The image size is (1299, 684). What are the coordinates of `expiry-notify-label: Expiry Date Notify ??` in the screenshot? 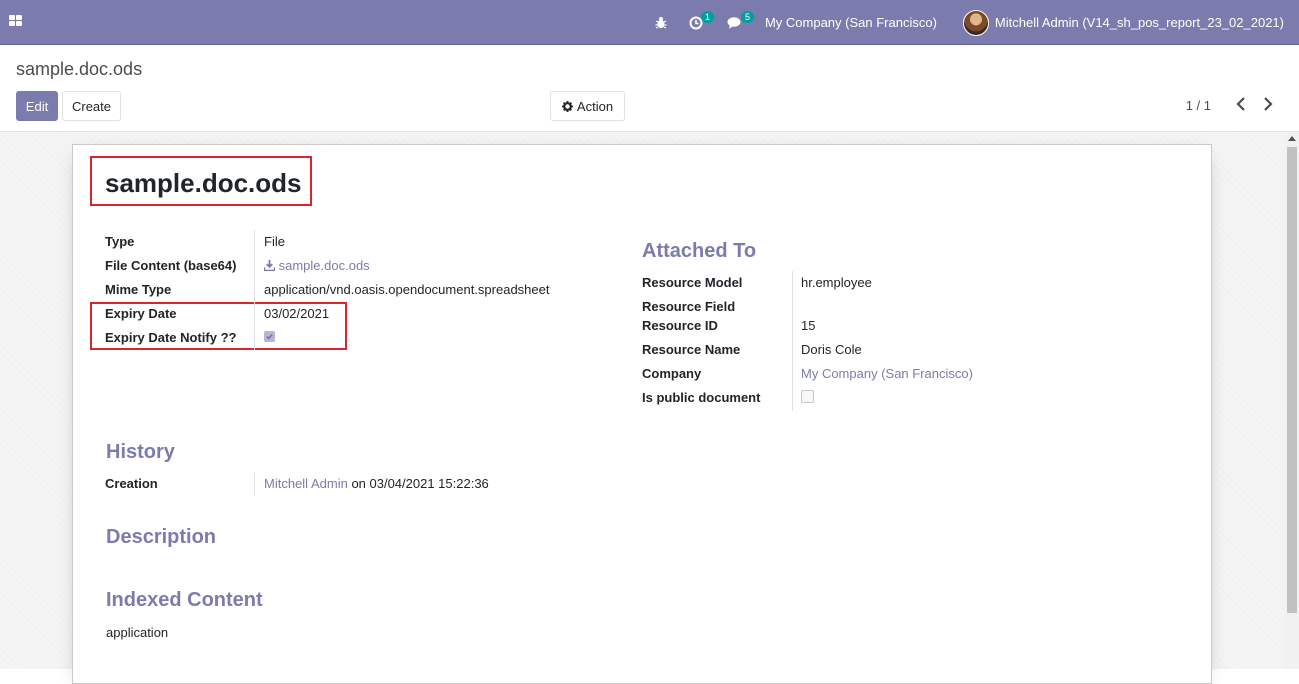 It's located at (171, 337).